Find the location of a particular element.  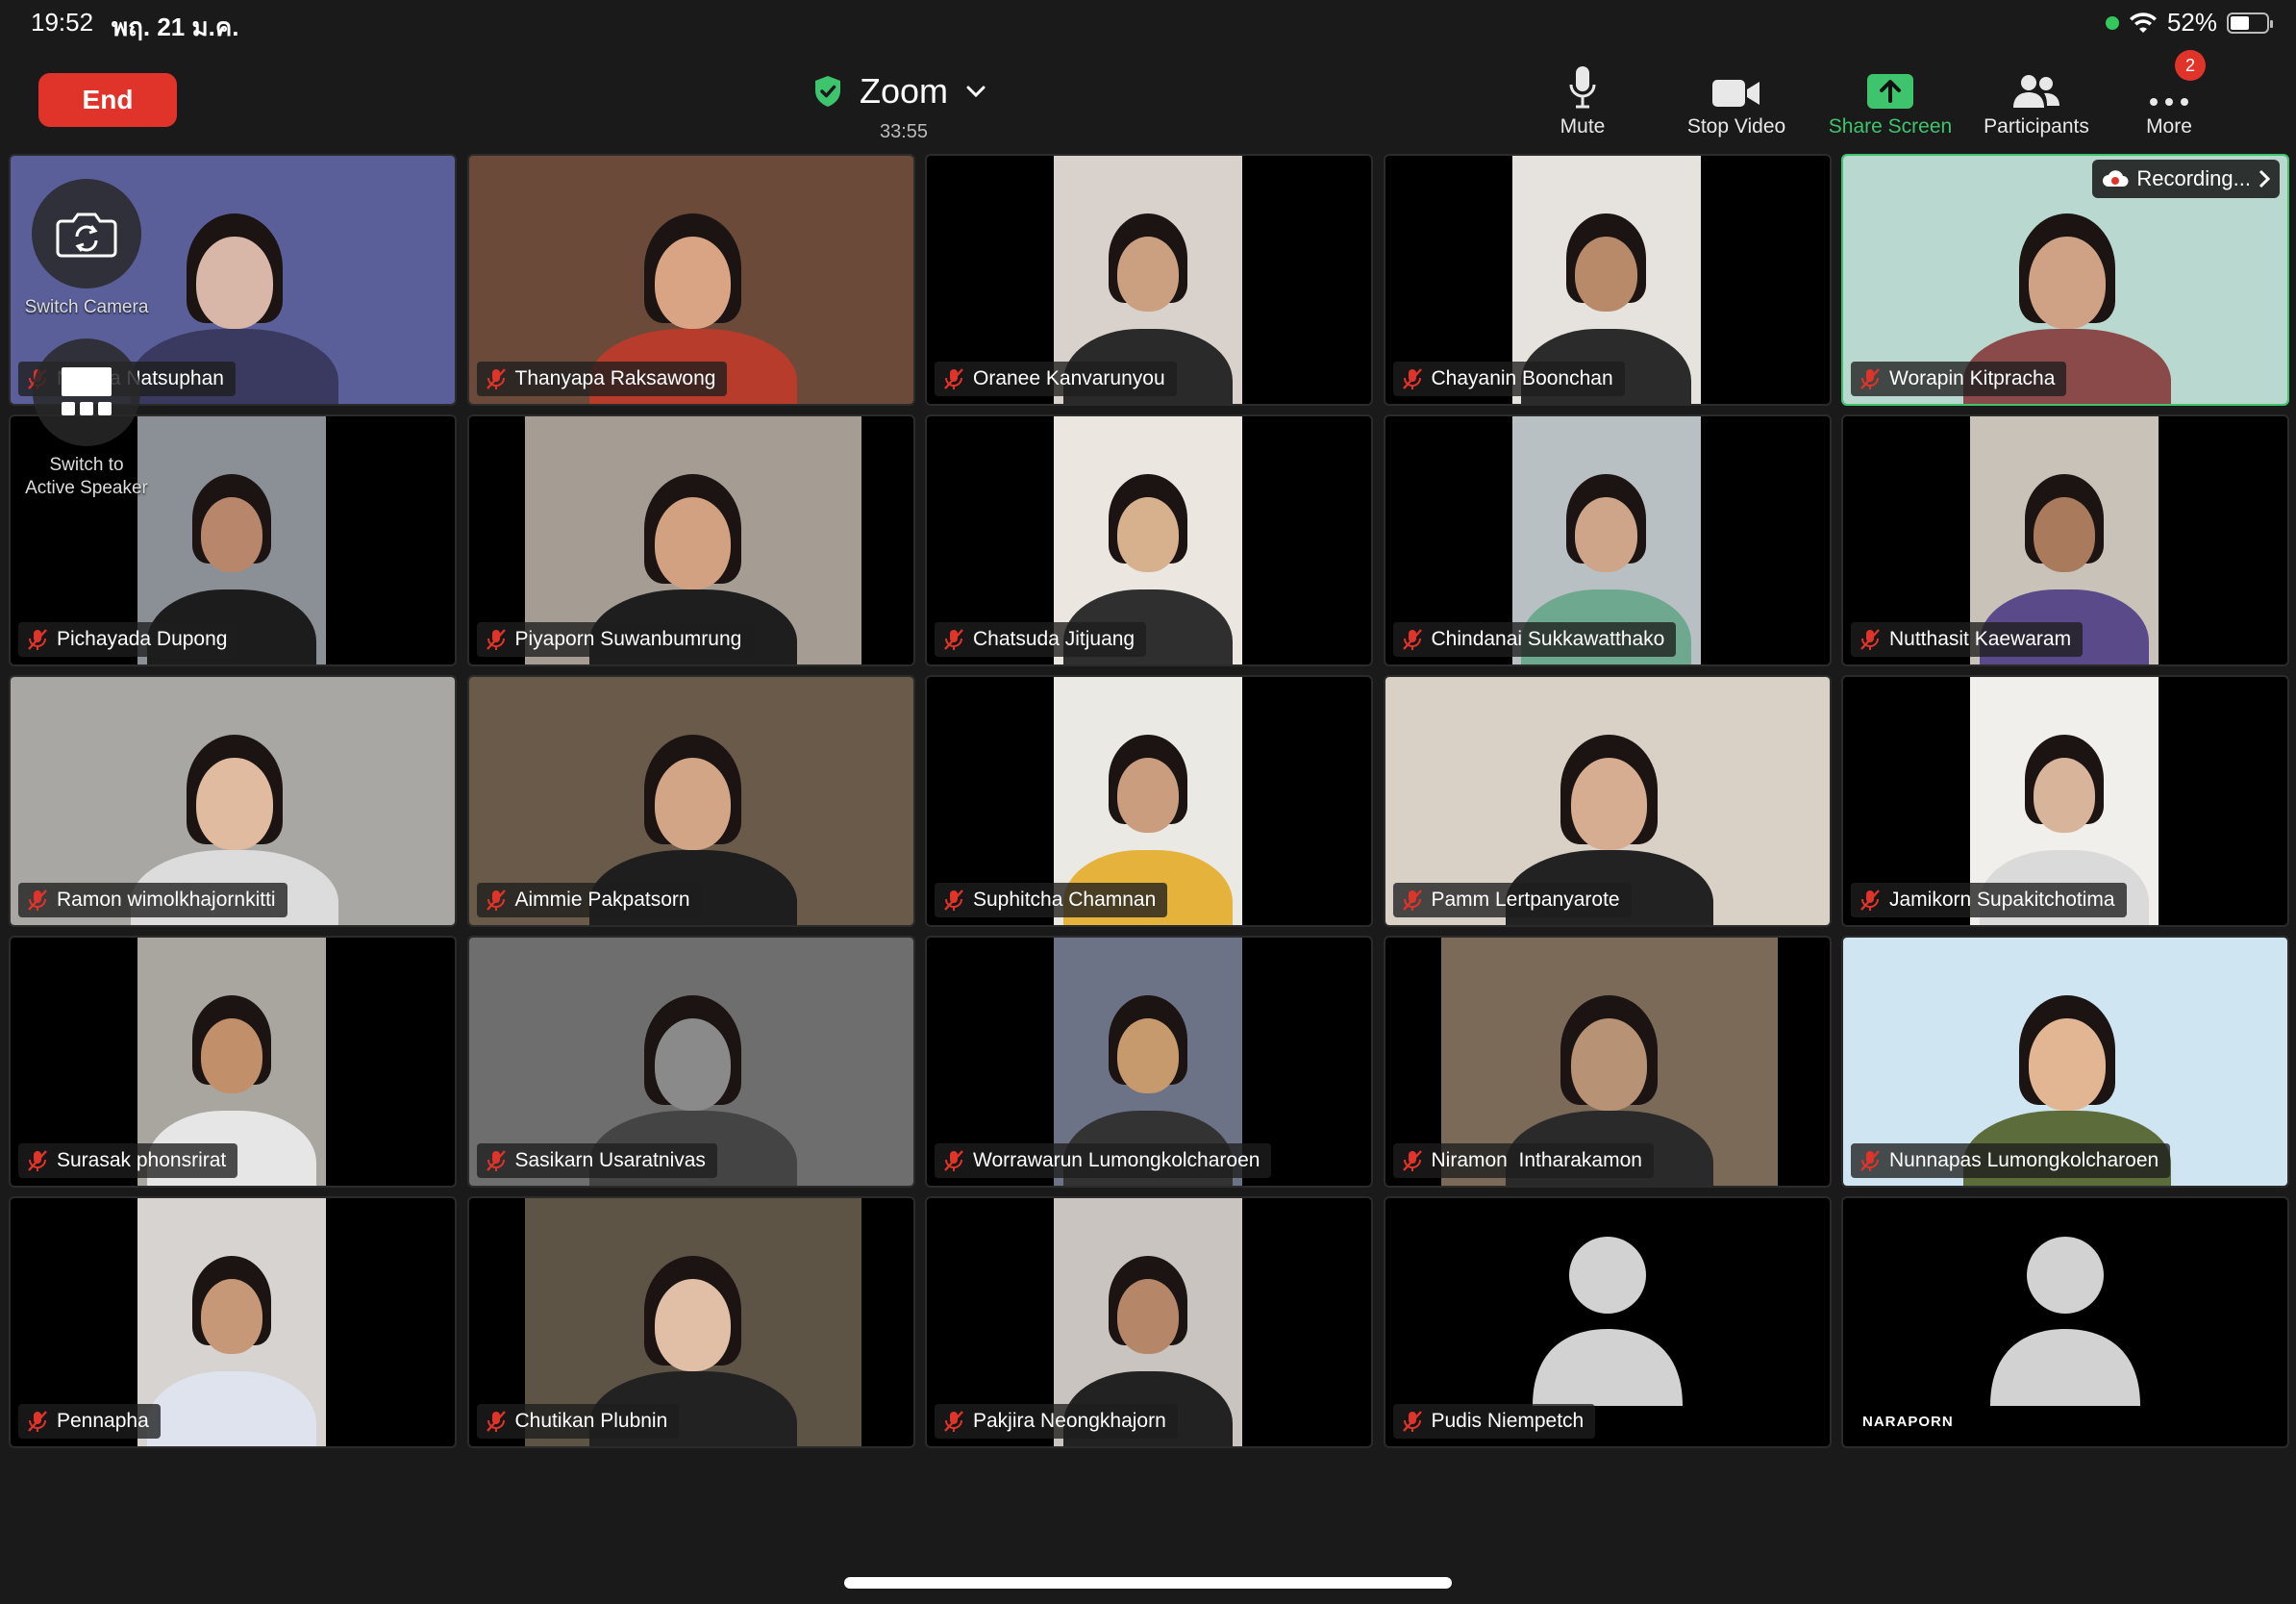

meeting-title: Zoom is located at coordinates (904, 91).